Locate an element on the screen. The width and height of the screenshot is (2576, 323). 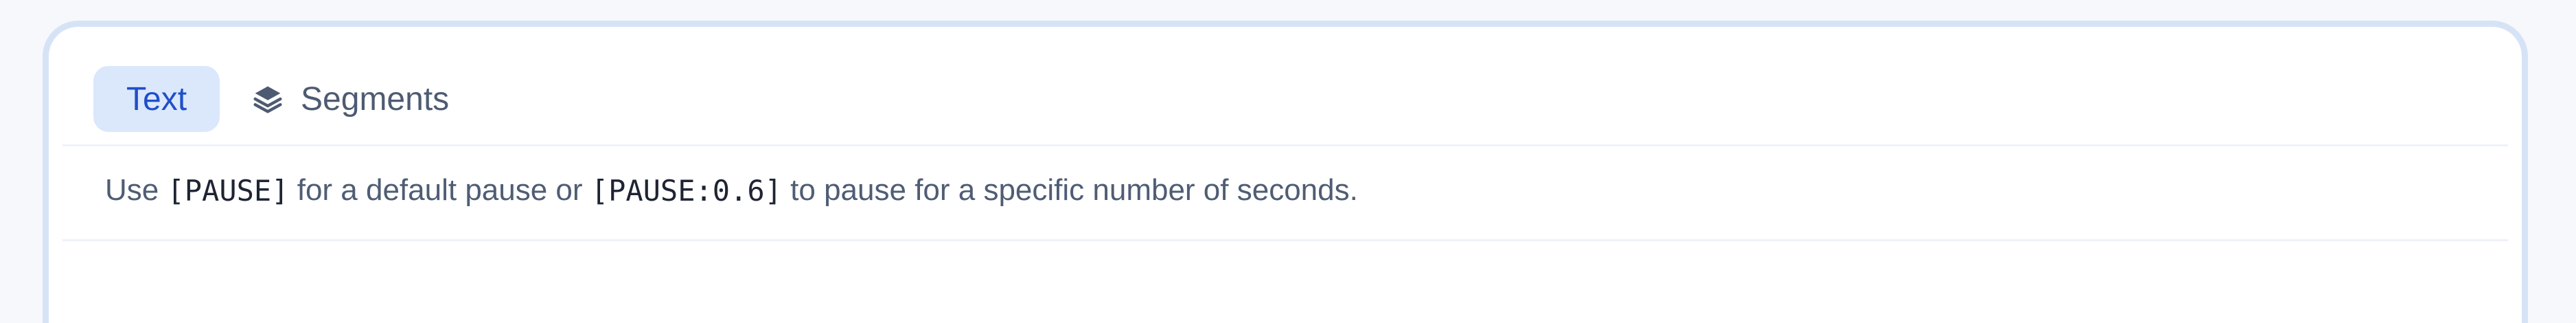
tab-segments: Segments is located at coordinates (351, 99).